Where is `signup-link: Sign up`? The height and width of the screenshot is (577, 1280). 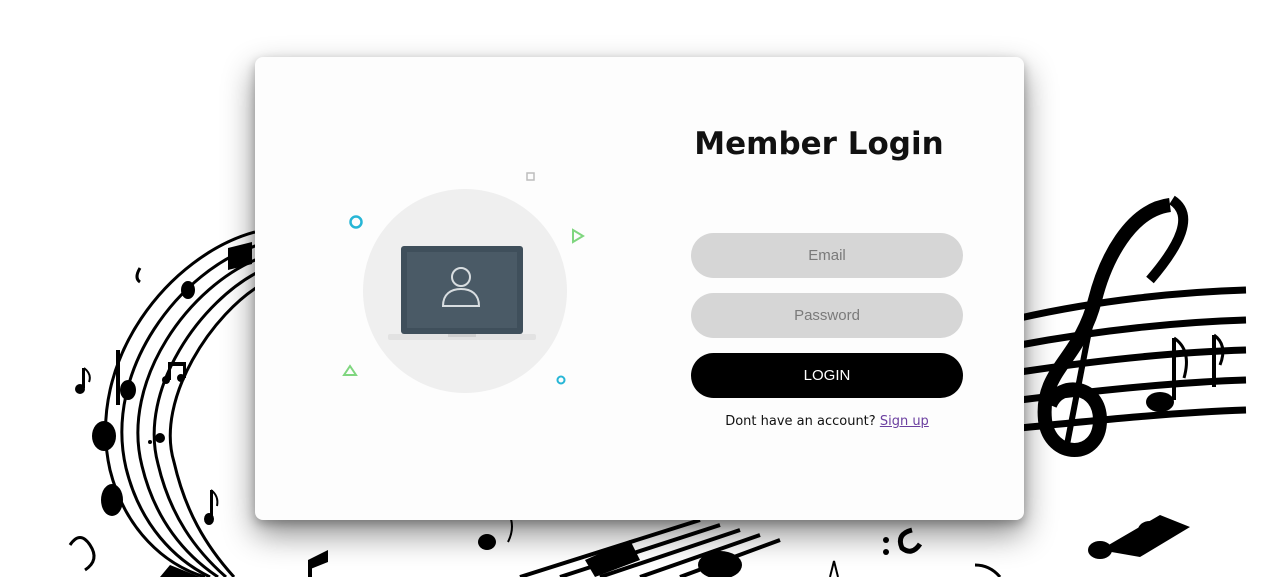
signup-link: Sign up is located at coordinates (904, 421).